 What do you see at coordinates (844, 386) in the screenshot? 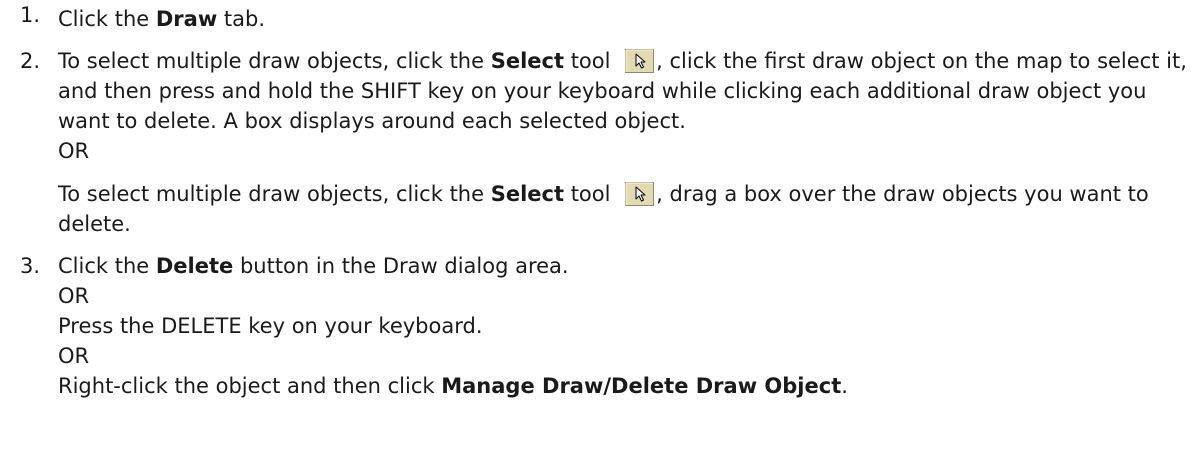
I see `step-text-post: .` at bounding box center [844, 386].